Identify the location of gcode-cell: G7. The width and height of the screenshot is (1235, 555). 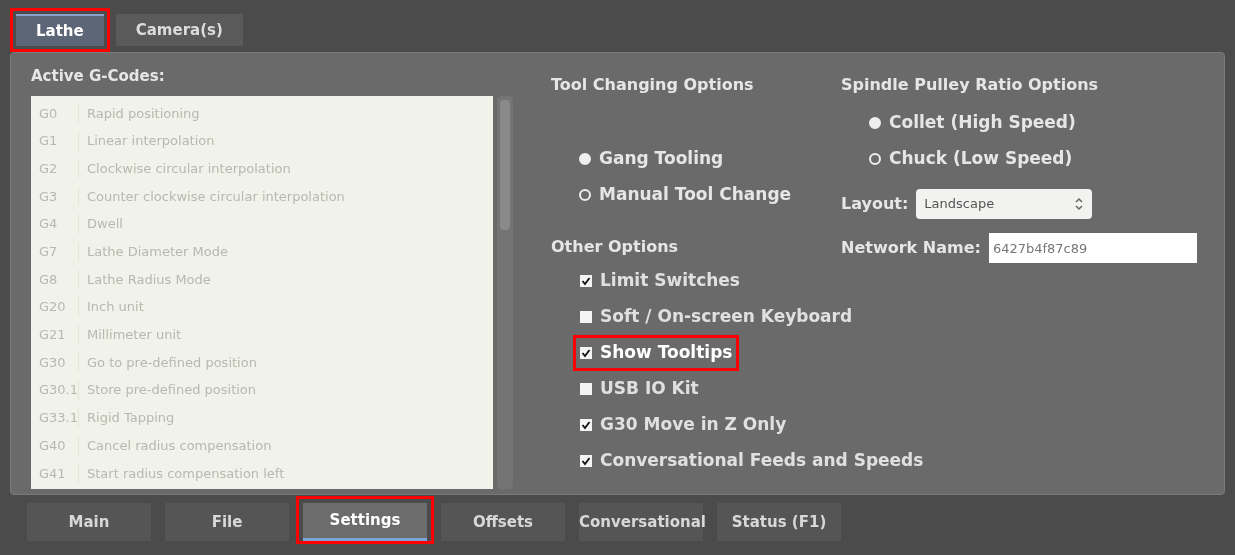
(55, 252).